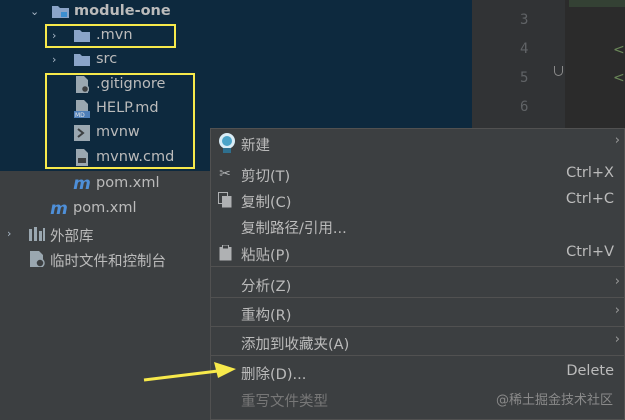 Image resolution: width=625 pixels, height=420 pixels. What do you see at coordinates (417, 371) in the screenshot?
I see `menu-item-delete: 删除(D)... Delete` at bounding box center [417, 371].